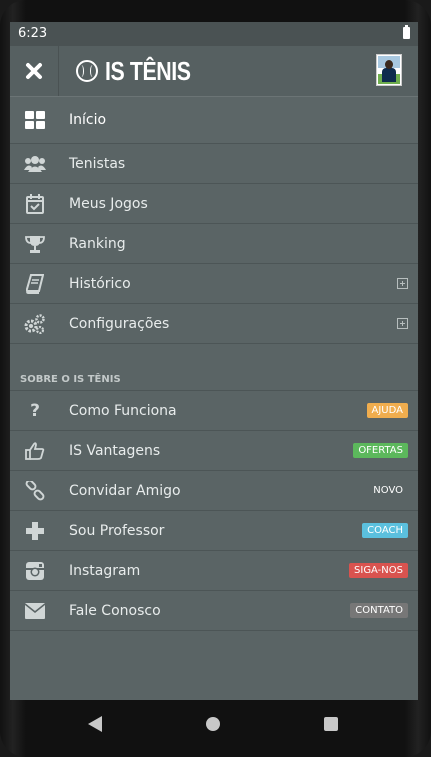  Describe the element at coordinates (389, 70) in the screenshot. I see `user-avatar` at that location.